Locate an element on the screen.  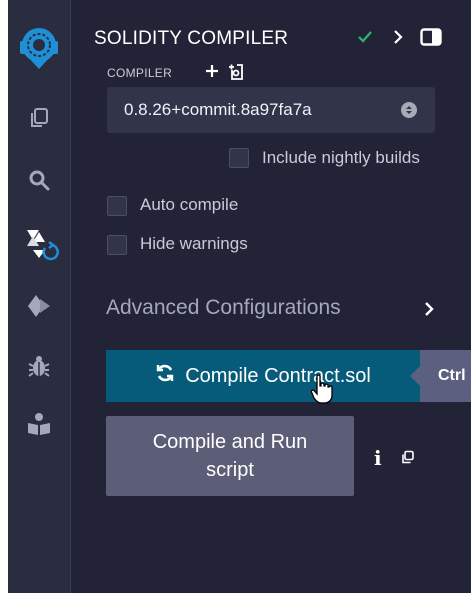
remix-logo-icon is located at coordinates (39, 46).